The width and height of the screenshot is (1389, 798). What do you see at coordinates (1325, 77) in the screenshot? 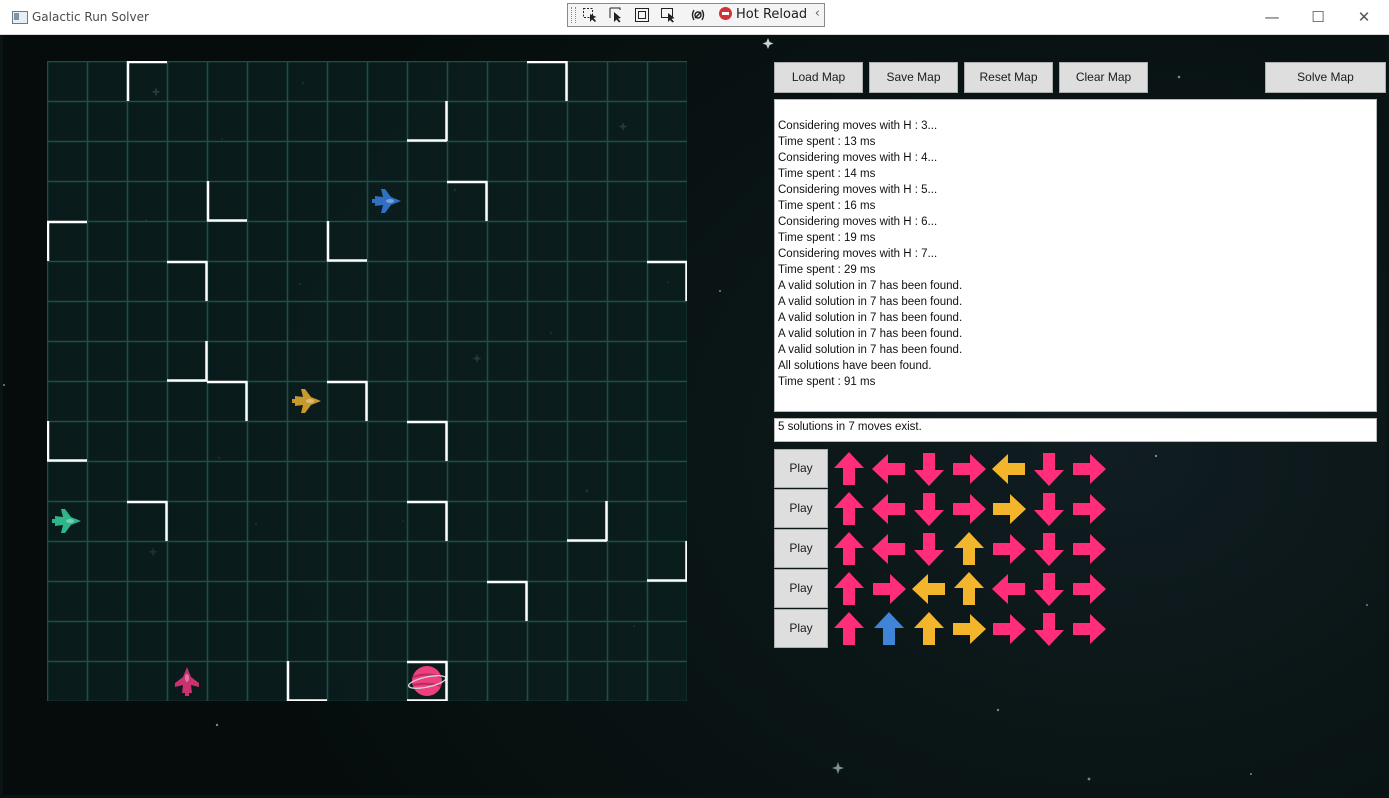
I see `solve-map-button: Solve Map` at bounding box center [1325, 77].